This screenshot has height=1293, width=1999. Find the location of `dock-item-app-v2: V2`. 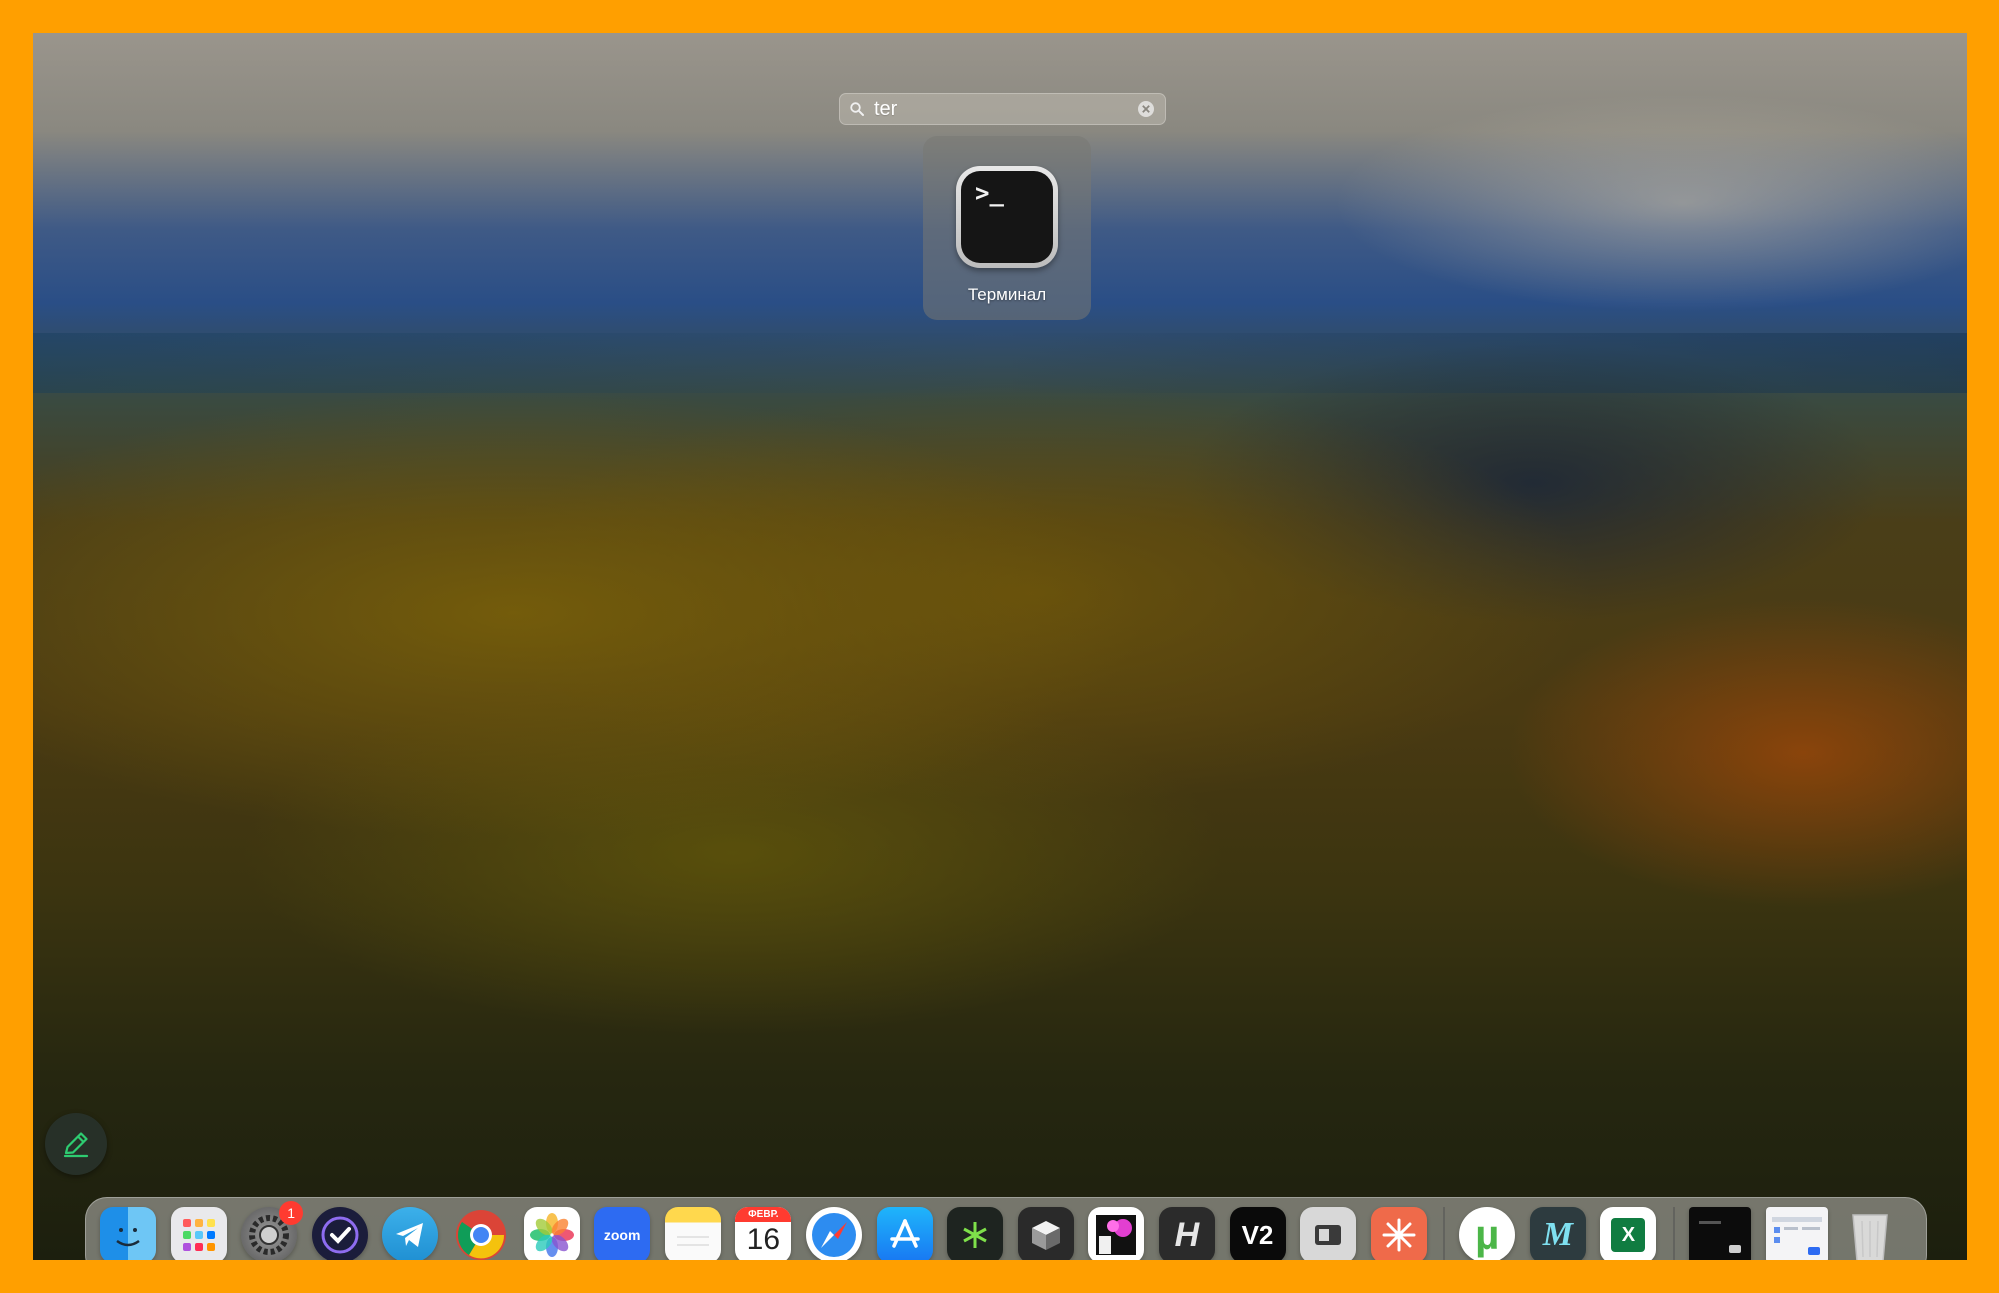

dock-item-app-v2: V2 is located at coordinates (1257, 1233).